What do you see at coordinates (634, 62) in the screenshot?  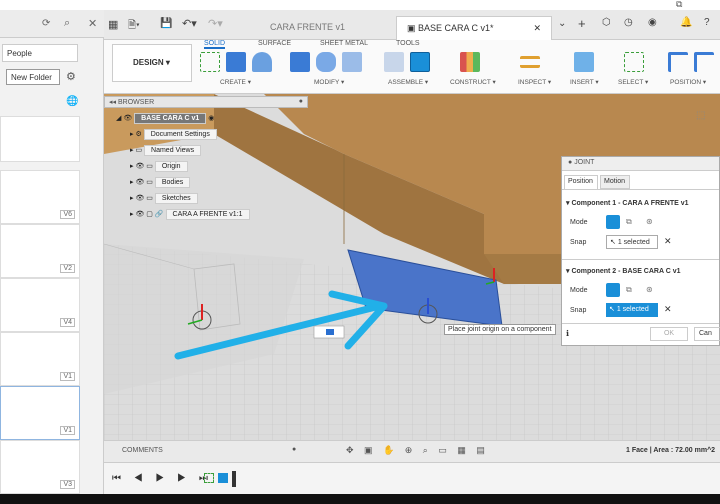 I see `select-icon` at bounding box center [634, 62].